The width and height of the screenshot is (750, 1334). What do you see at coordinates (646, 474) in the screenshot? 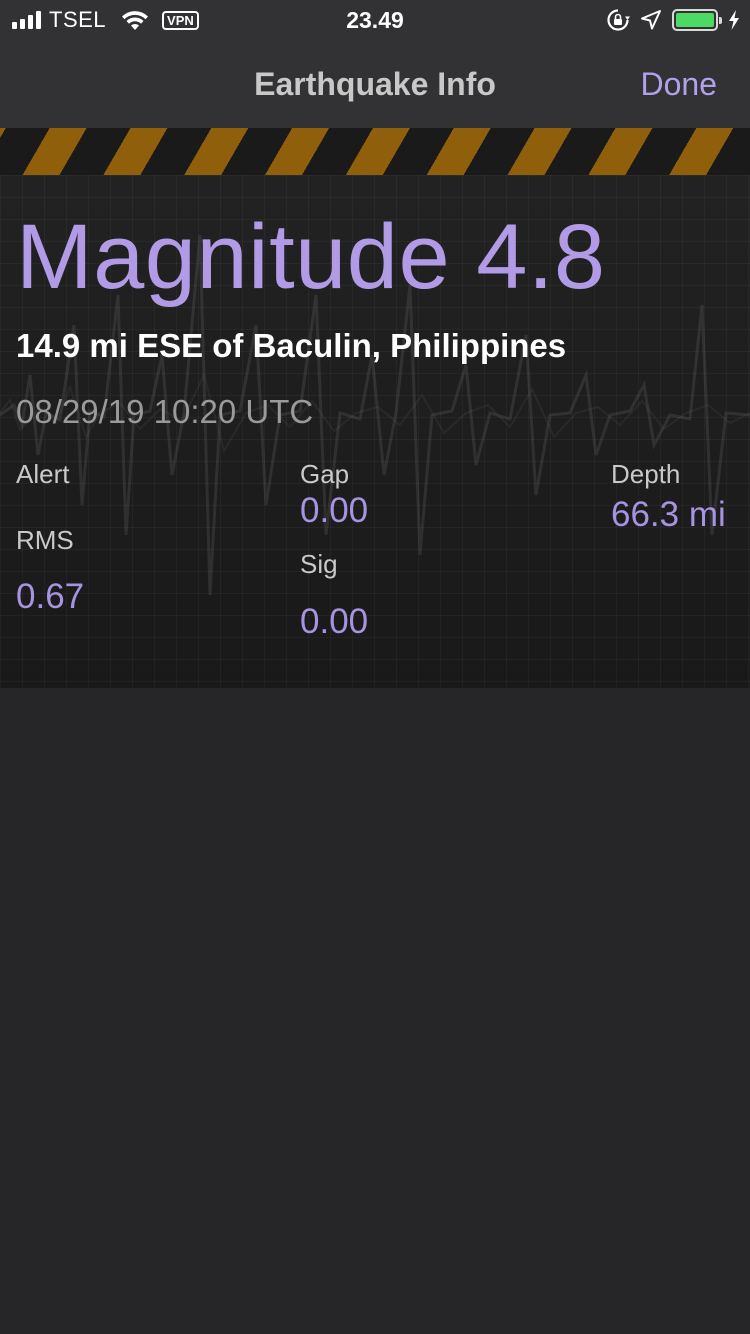
I see `depth-label: Depth` at bounding box center [646, 474].